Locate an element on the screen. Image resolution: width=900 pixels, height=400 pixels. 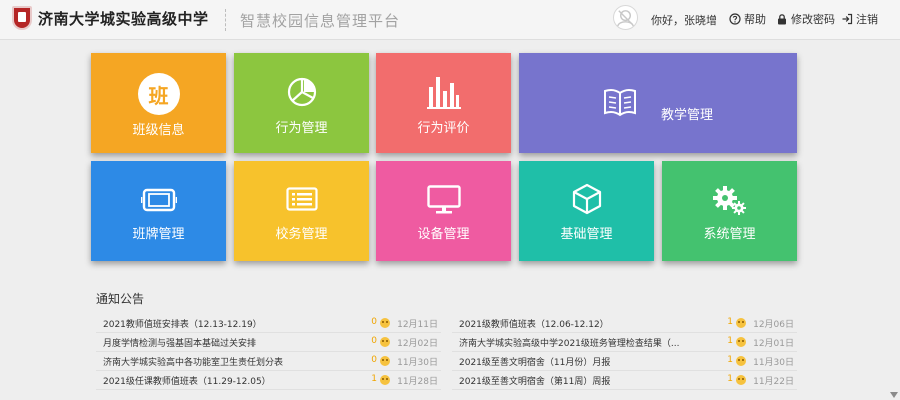
top-header: 济南大学城实验高级中学 智慧校园信息管理平台 你好，张晓增 帮助 修改密码 注销 is located at coordinates (450, 20).